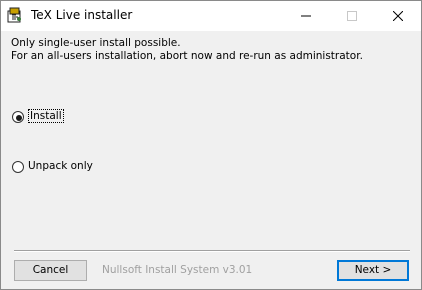  Describe the element at coordinates (96, 43) in the screenshot. I see `info-message-line-1: Only single-user install possible.` at that location.